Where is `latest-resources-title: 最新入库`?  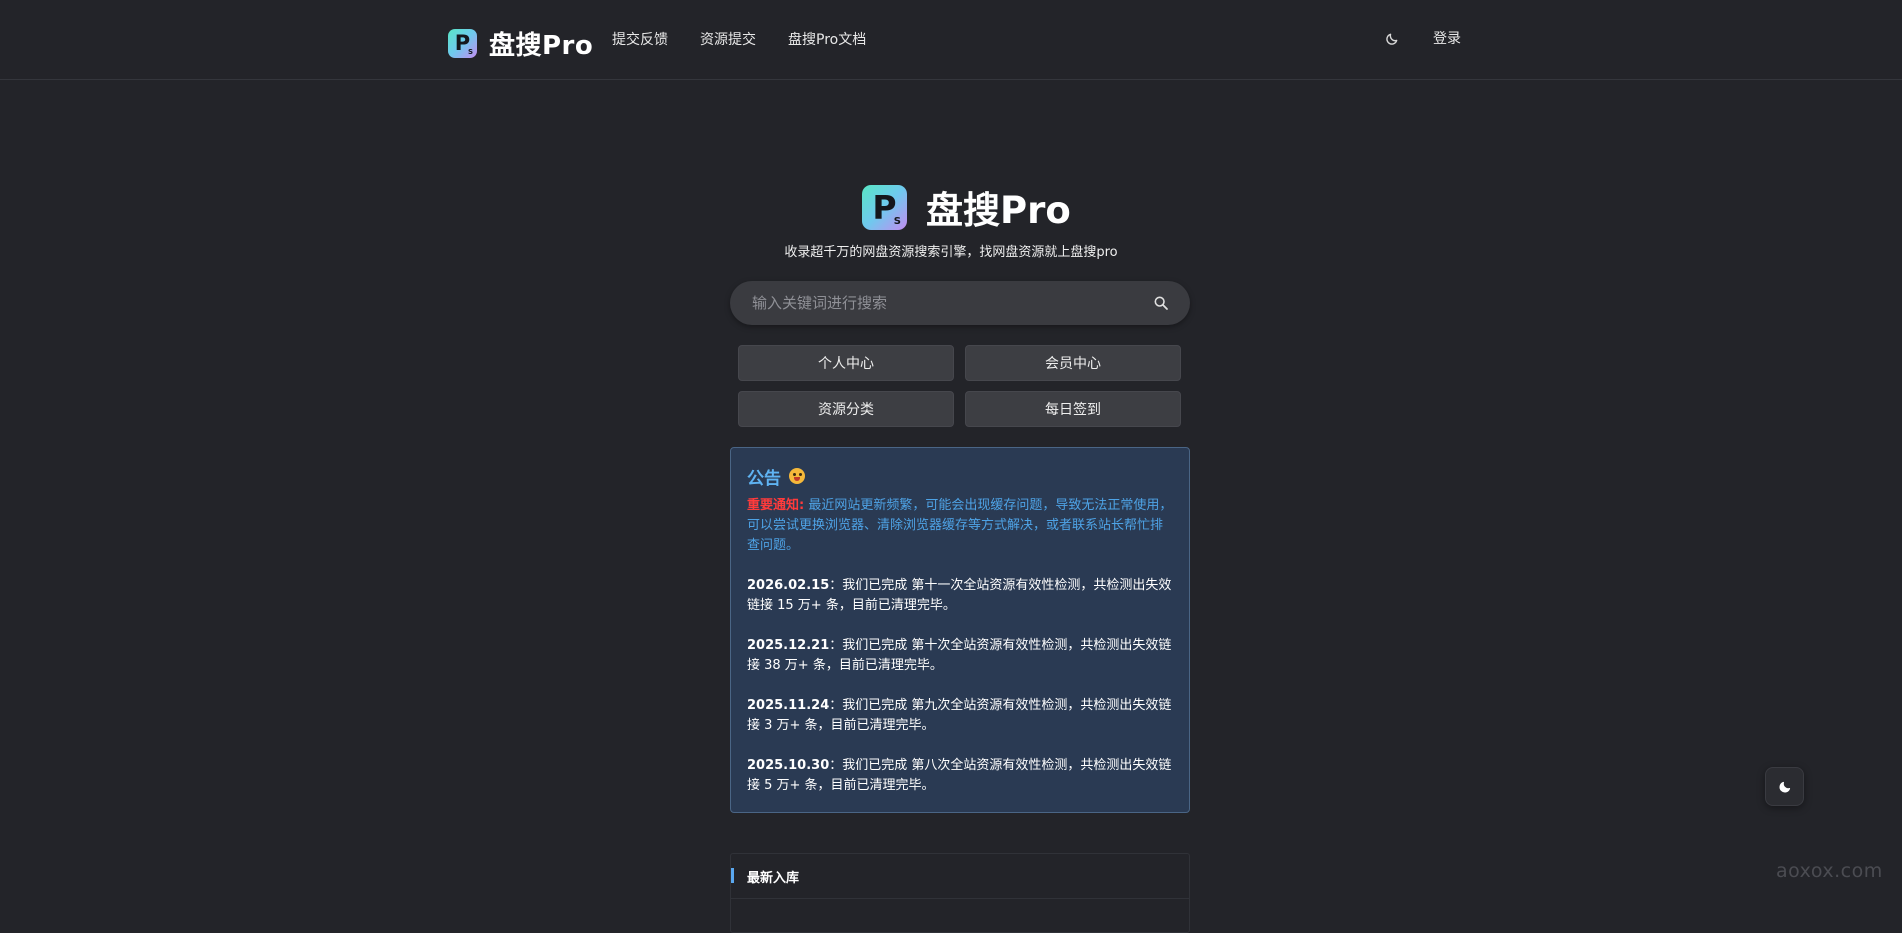
latest-resources-title: 最新入库 is located at coordinates (773, 878).